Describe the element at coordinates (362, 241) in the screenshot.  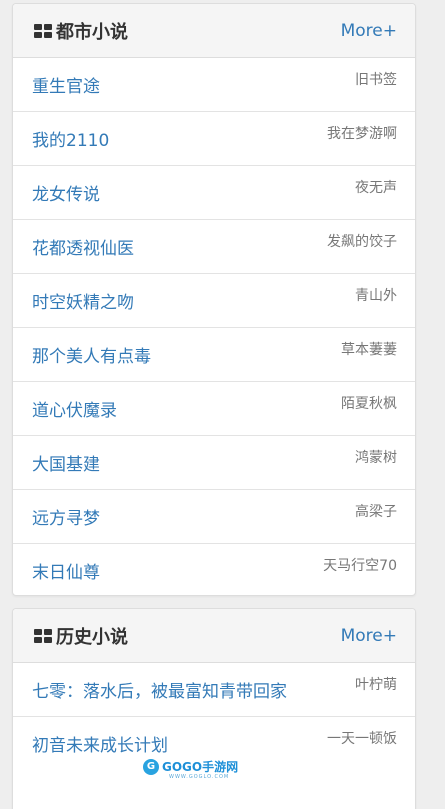
I see `book-author: 发飙的饺子` at that location.